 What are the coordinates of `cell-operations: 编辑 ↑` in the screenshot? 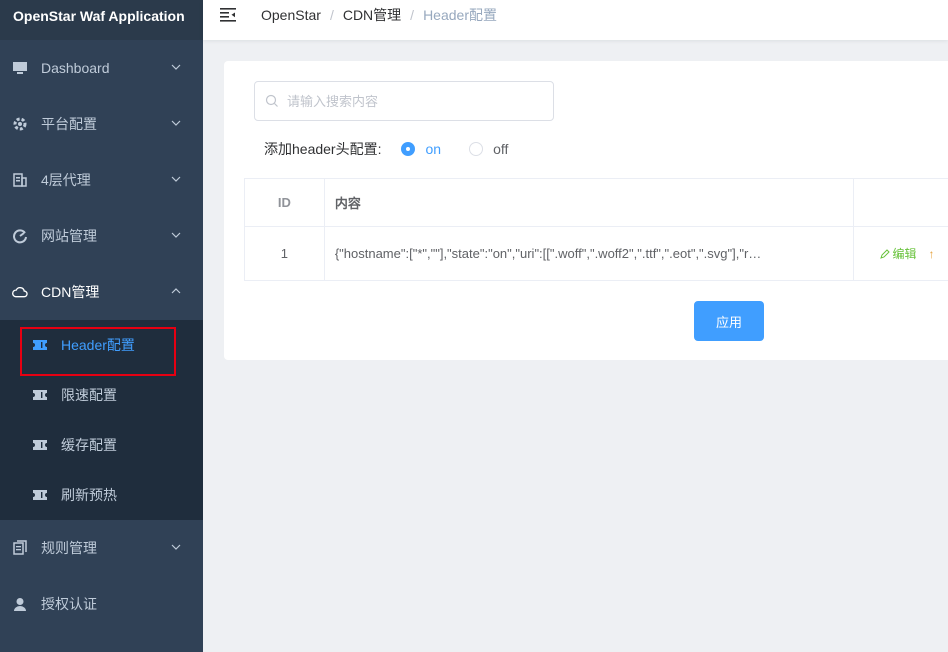 It's located at (900, 253).